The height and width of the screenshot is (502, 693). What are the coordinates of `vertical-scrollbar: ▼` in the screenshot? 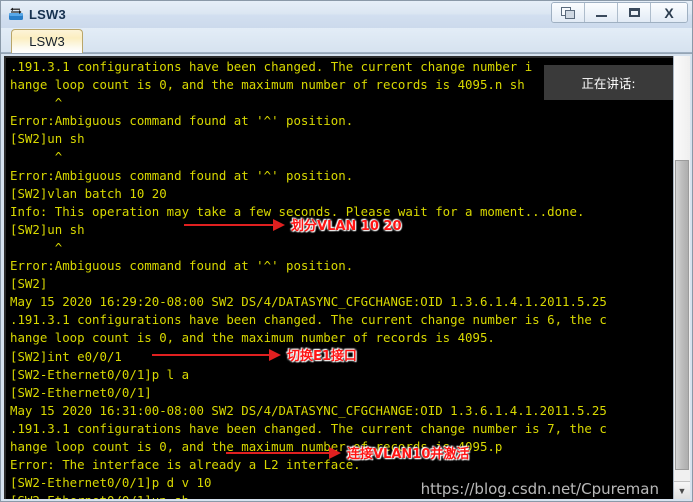 It's located at (681, 277).